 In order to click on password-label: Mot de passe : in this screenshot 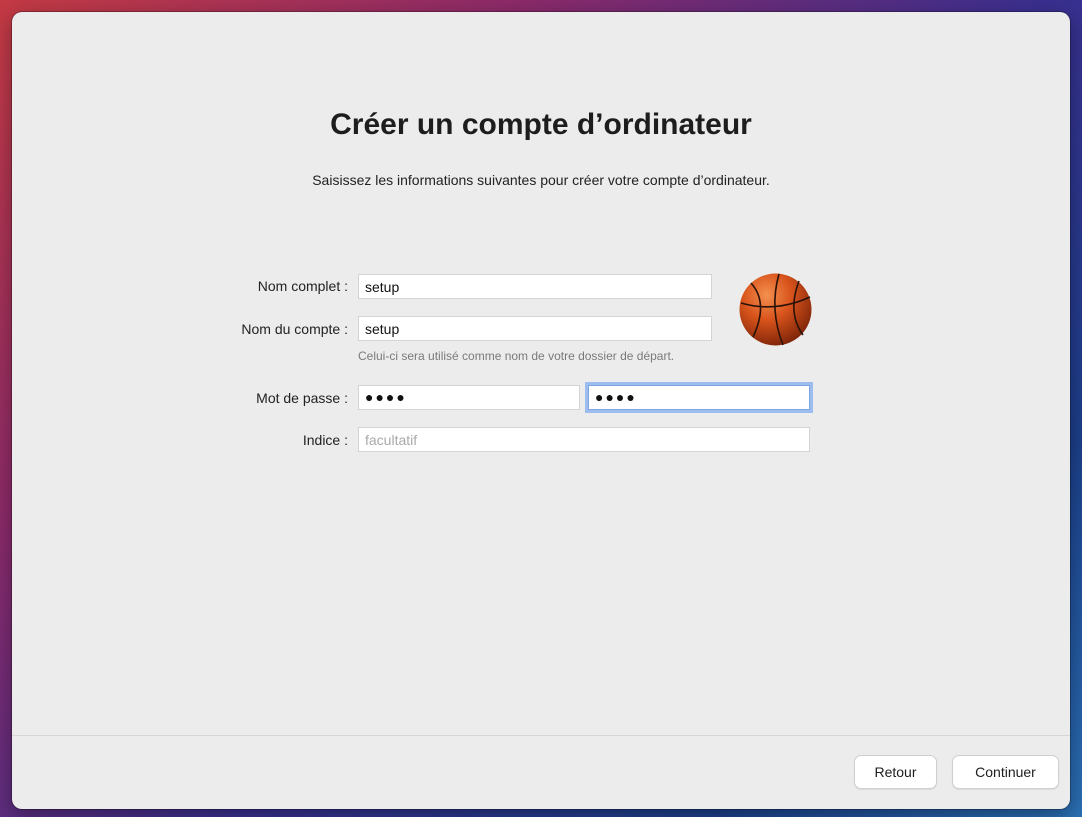, I will do `click(302, 398)`.